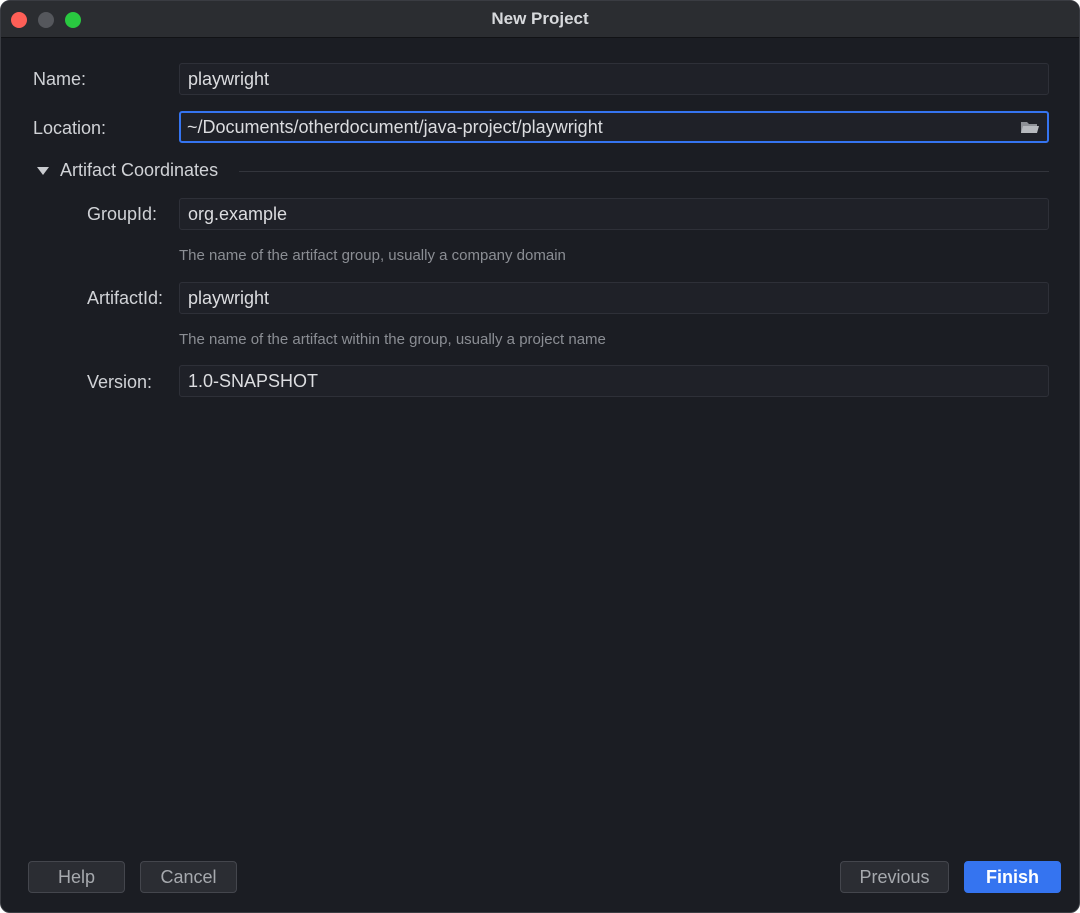 This screenshot has width=1080, height=913. Describe the element at coordinates (1012, 877) in the screenshot. I see `finish-button: Finish` at that location.